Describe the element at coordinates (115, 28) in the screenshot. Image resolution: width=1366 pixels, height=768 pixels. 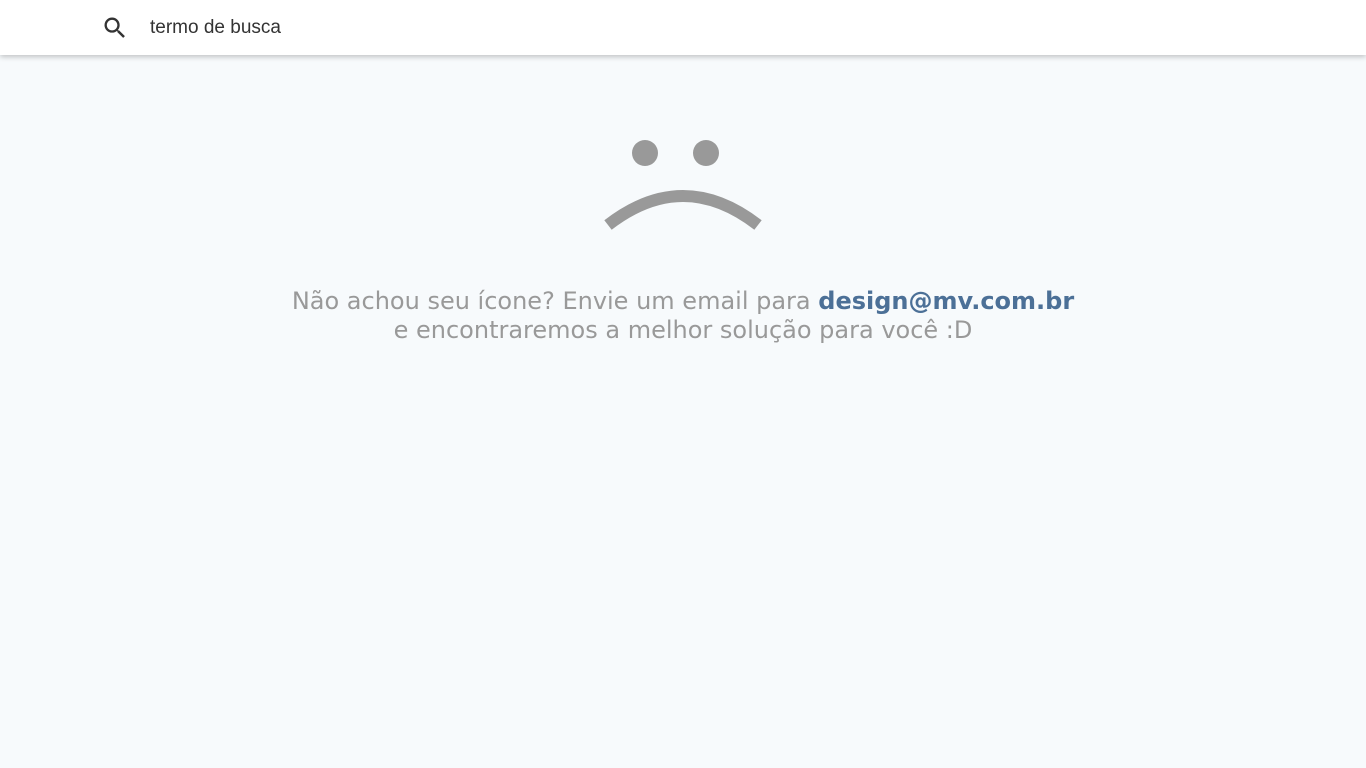
I see `search-icon` at that location.